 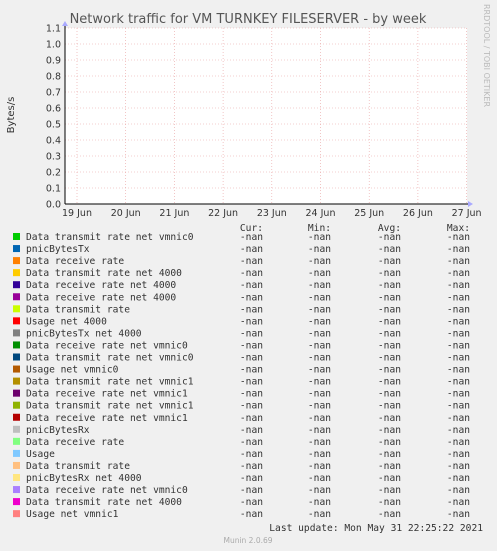 I want to click on y-tick-label: 0.2, so click(x=53, y=173).